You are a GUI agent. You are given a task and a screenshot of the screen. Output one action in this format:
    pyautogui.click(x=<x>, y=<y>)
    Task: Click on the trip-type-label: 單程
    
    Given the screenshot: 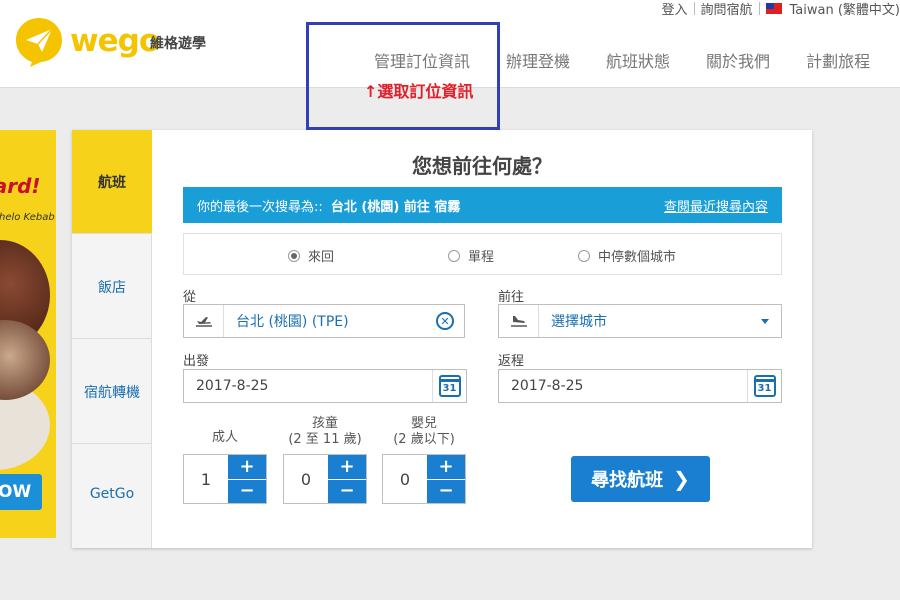 What is the action you would take?
    pyautogui.click(x=481, y=257)
    